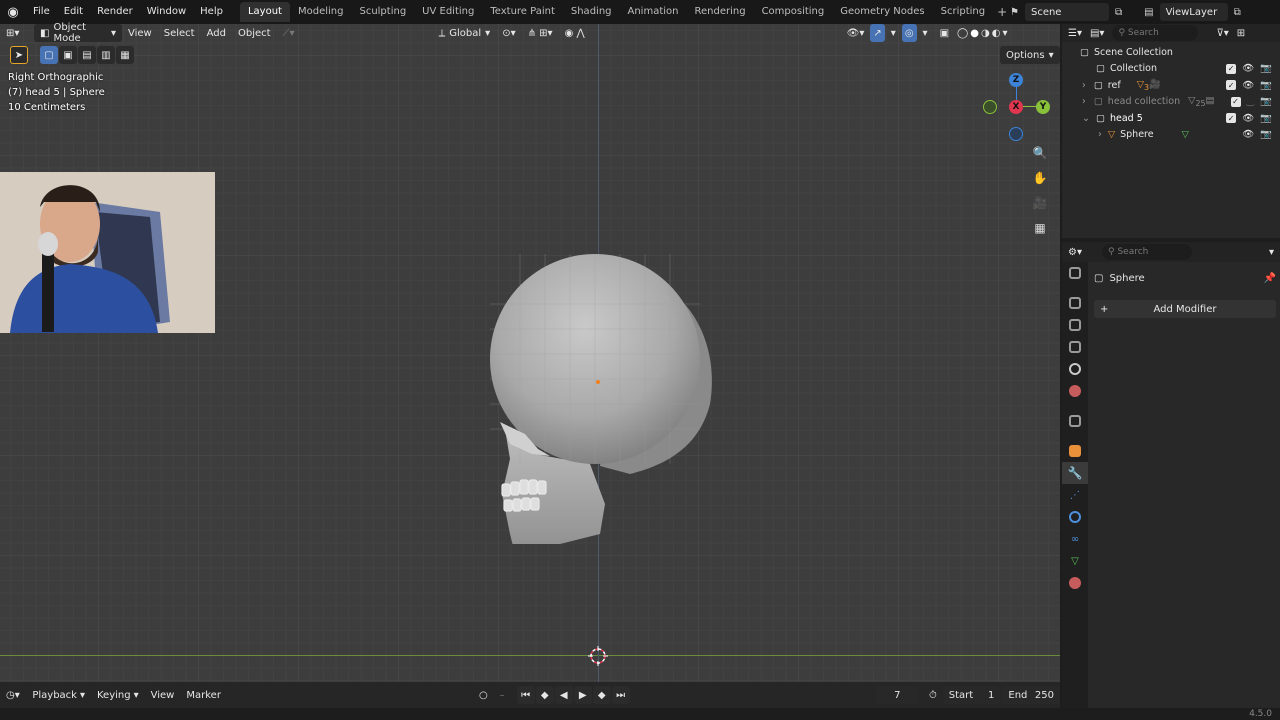  What do you see at coordinates (856, 33) in the screenshot?
I see `visibility-icon: 👁▾` at bounding box center [856, 33].